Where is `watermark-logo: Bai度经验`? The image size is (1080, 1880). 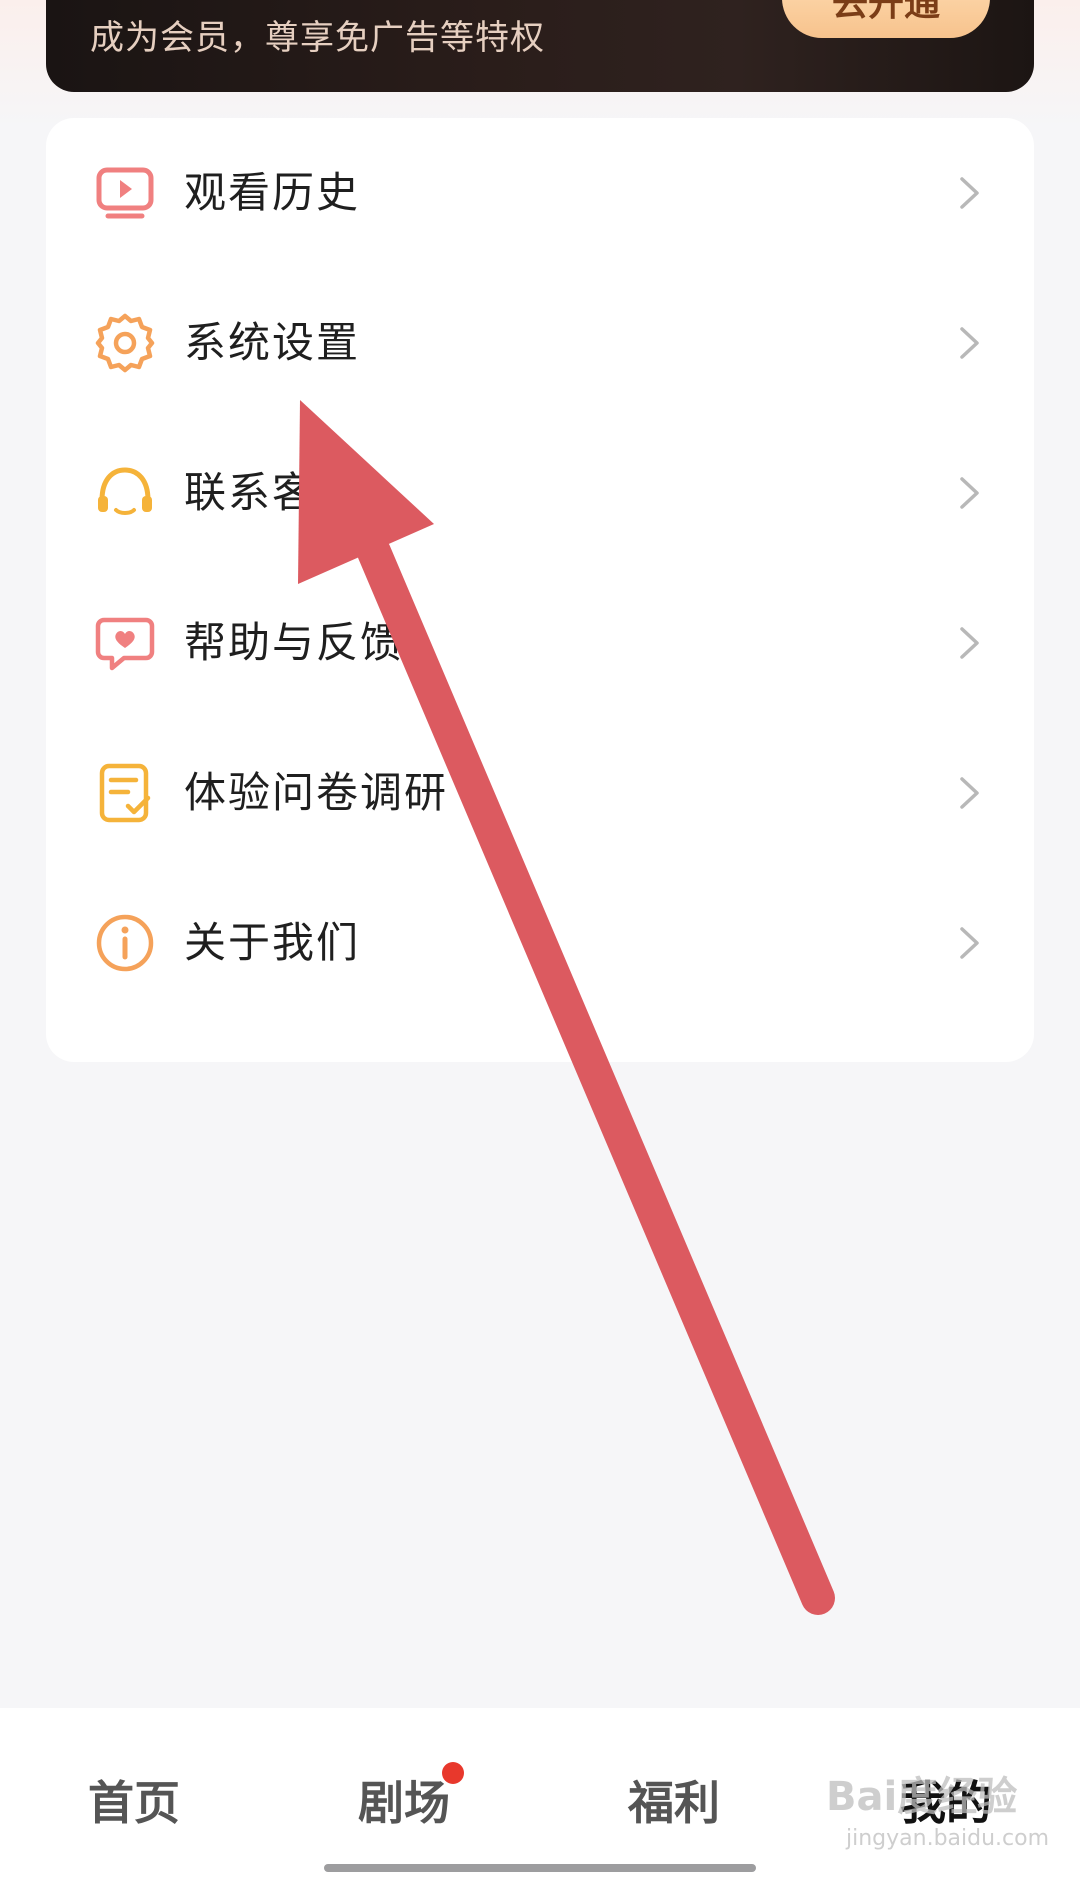 watermark-logo: Bai度经验 is located at coordinates (922, 1797).